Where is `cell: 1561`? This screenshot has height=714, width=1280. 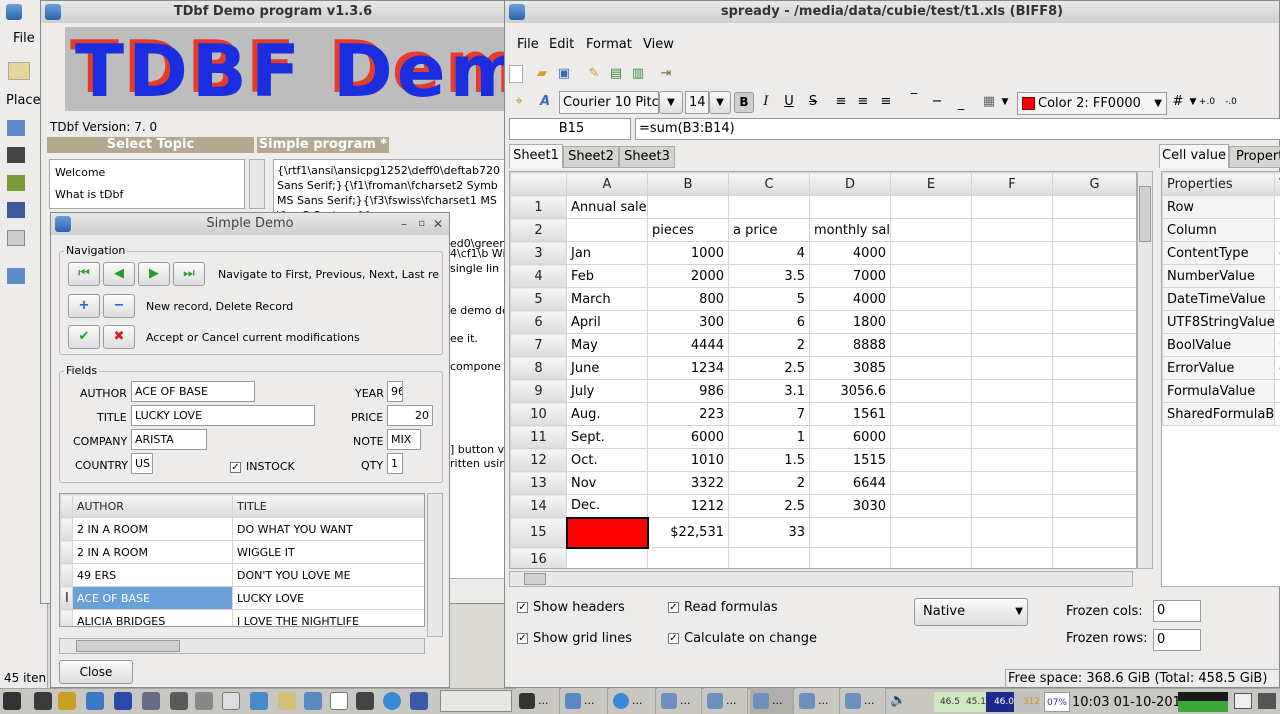
cell: 1561 is located at coordinates (850, 414).